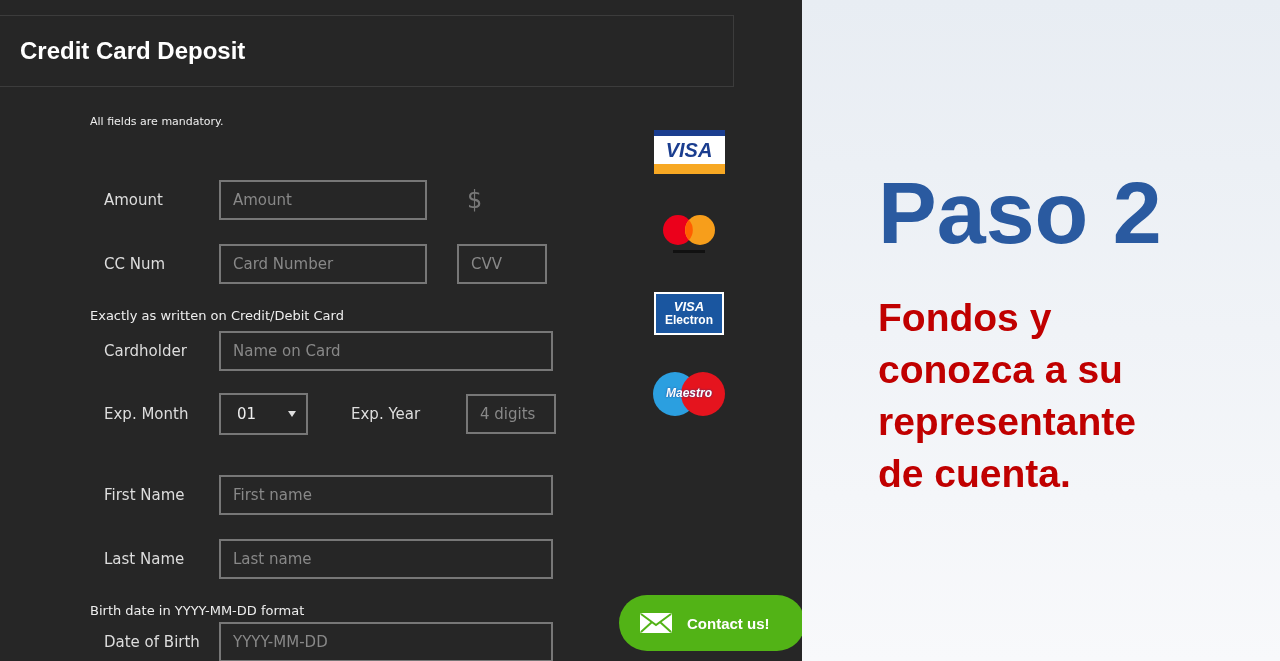  I want to click on envelope-icon, so click(656, 623).